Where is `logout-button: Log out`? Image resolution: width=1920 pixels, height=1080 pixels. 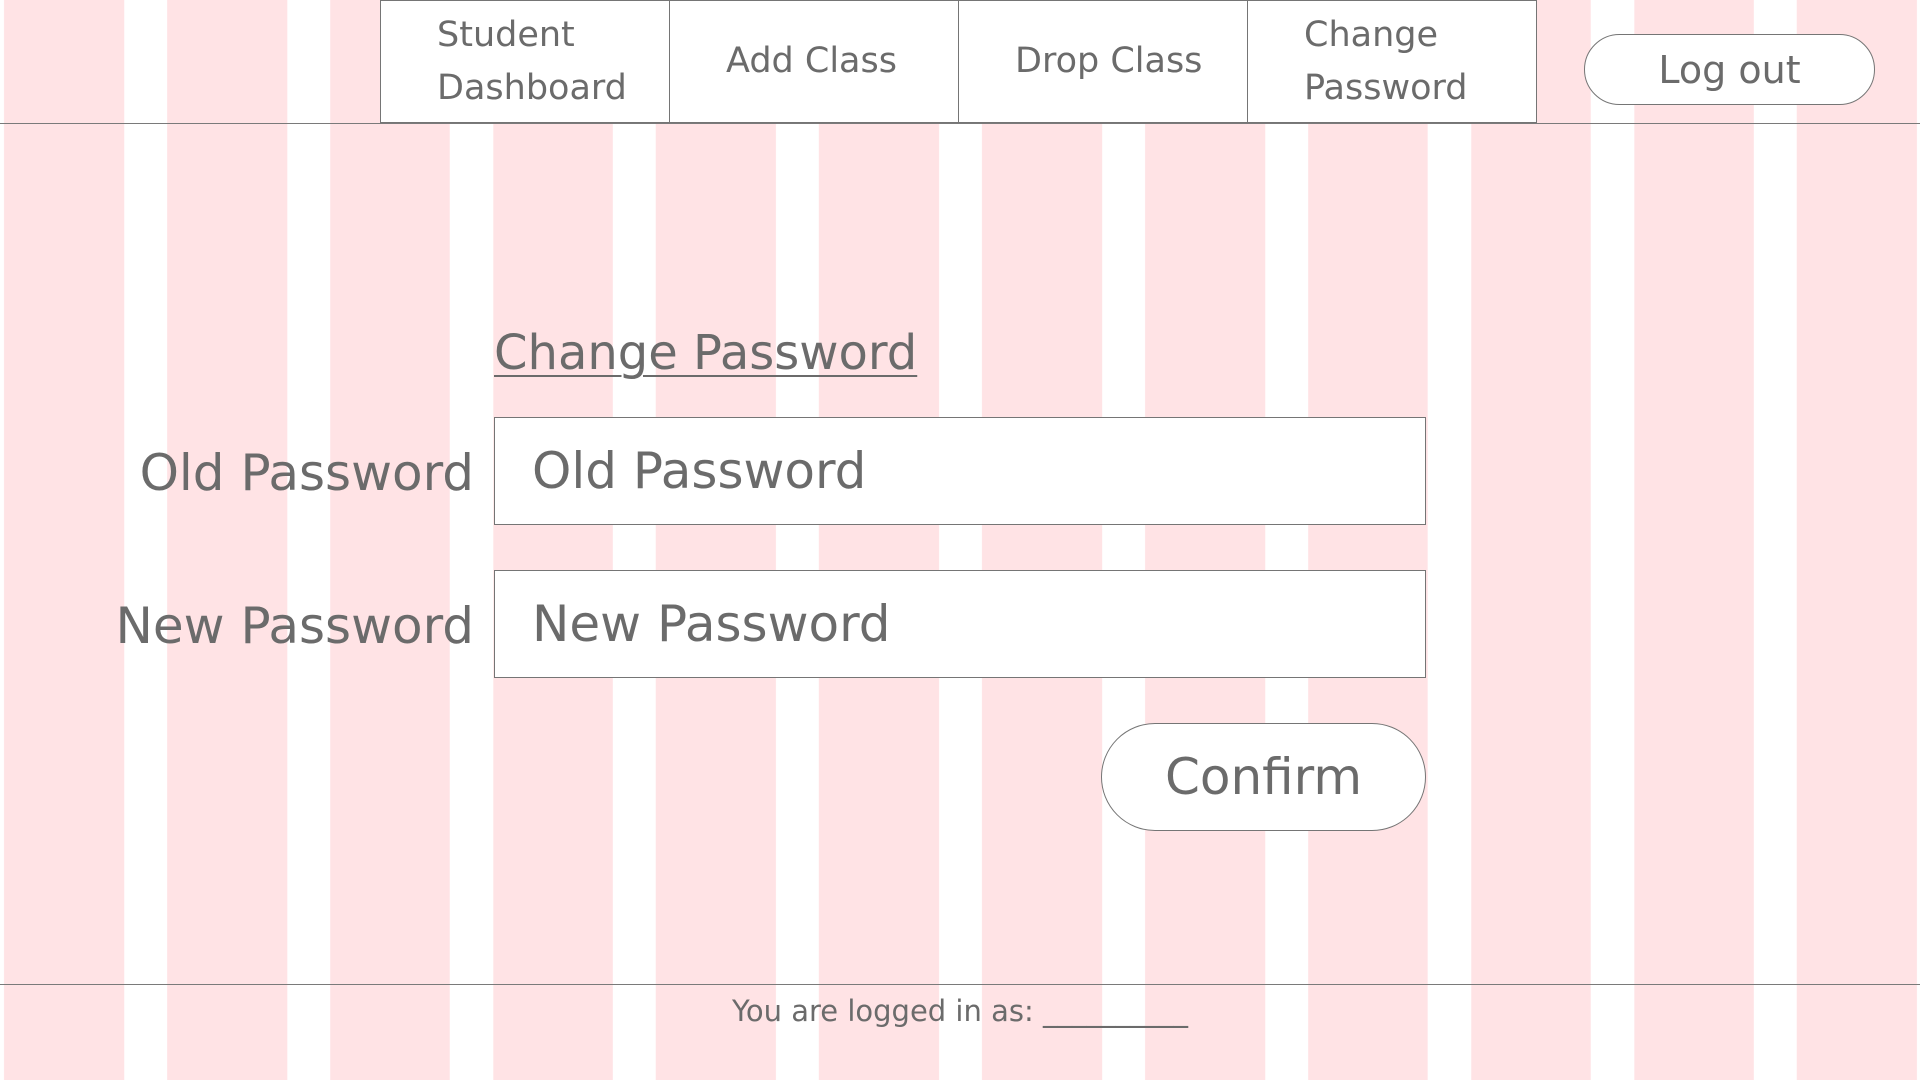 logout-button: Log out is located at coordinates (1729, 69).